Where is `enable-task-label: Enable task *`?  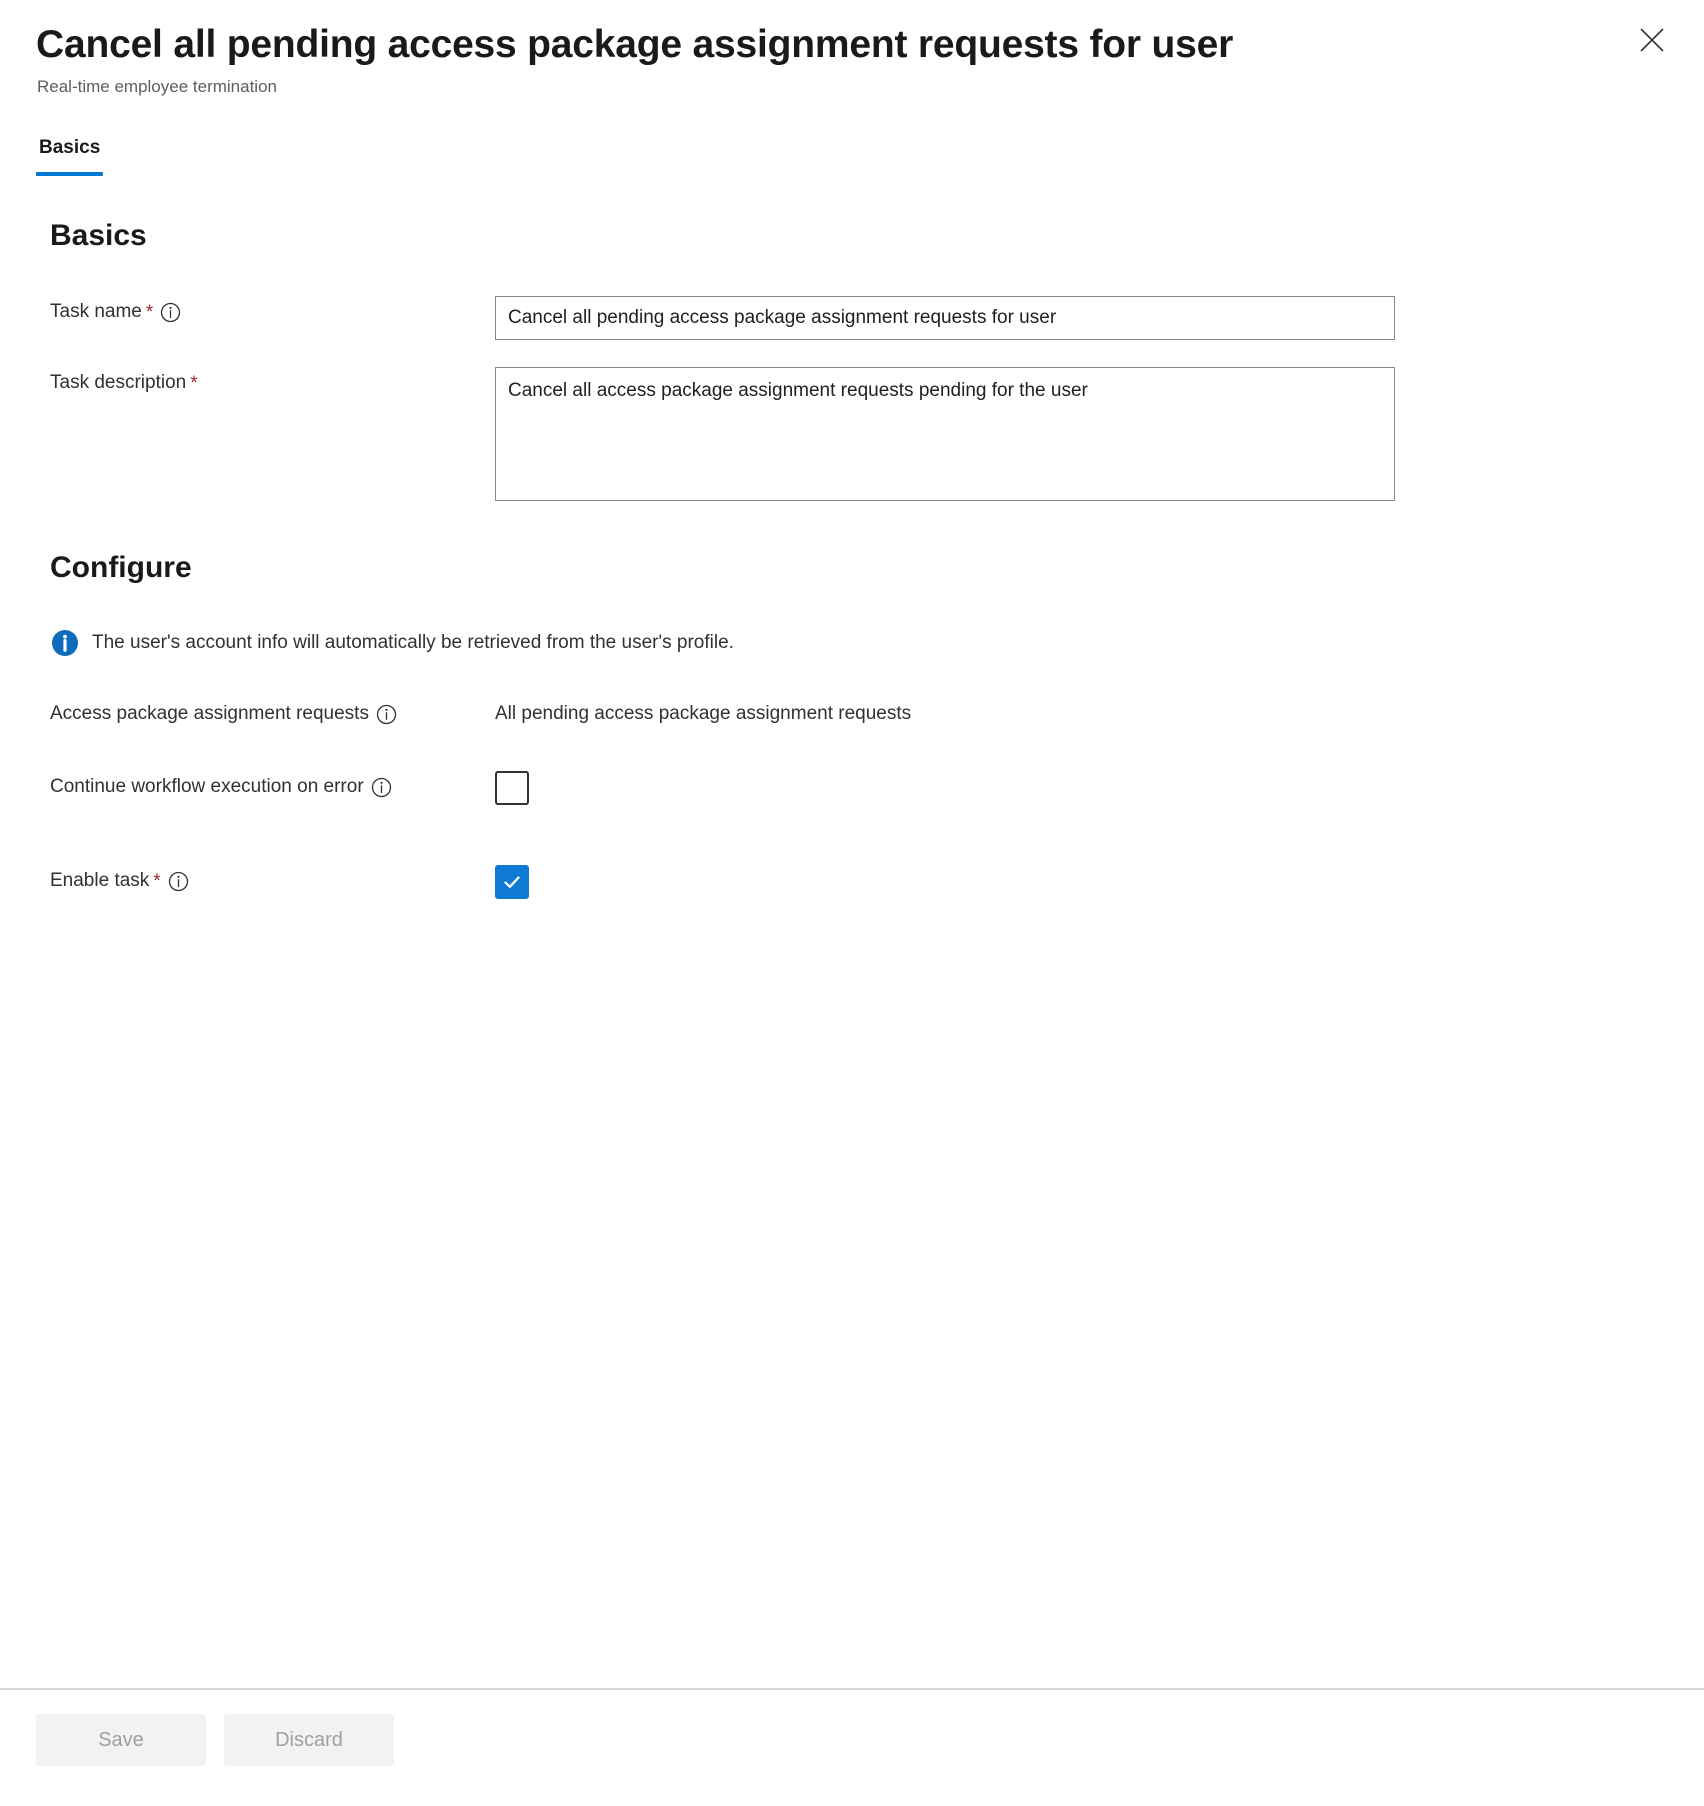 enable-task-label: Enable task * is located at coordinates (272, 879).